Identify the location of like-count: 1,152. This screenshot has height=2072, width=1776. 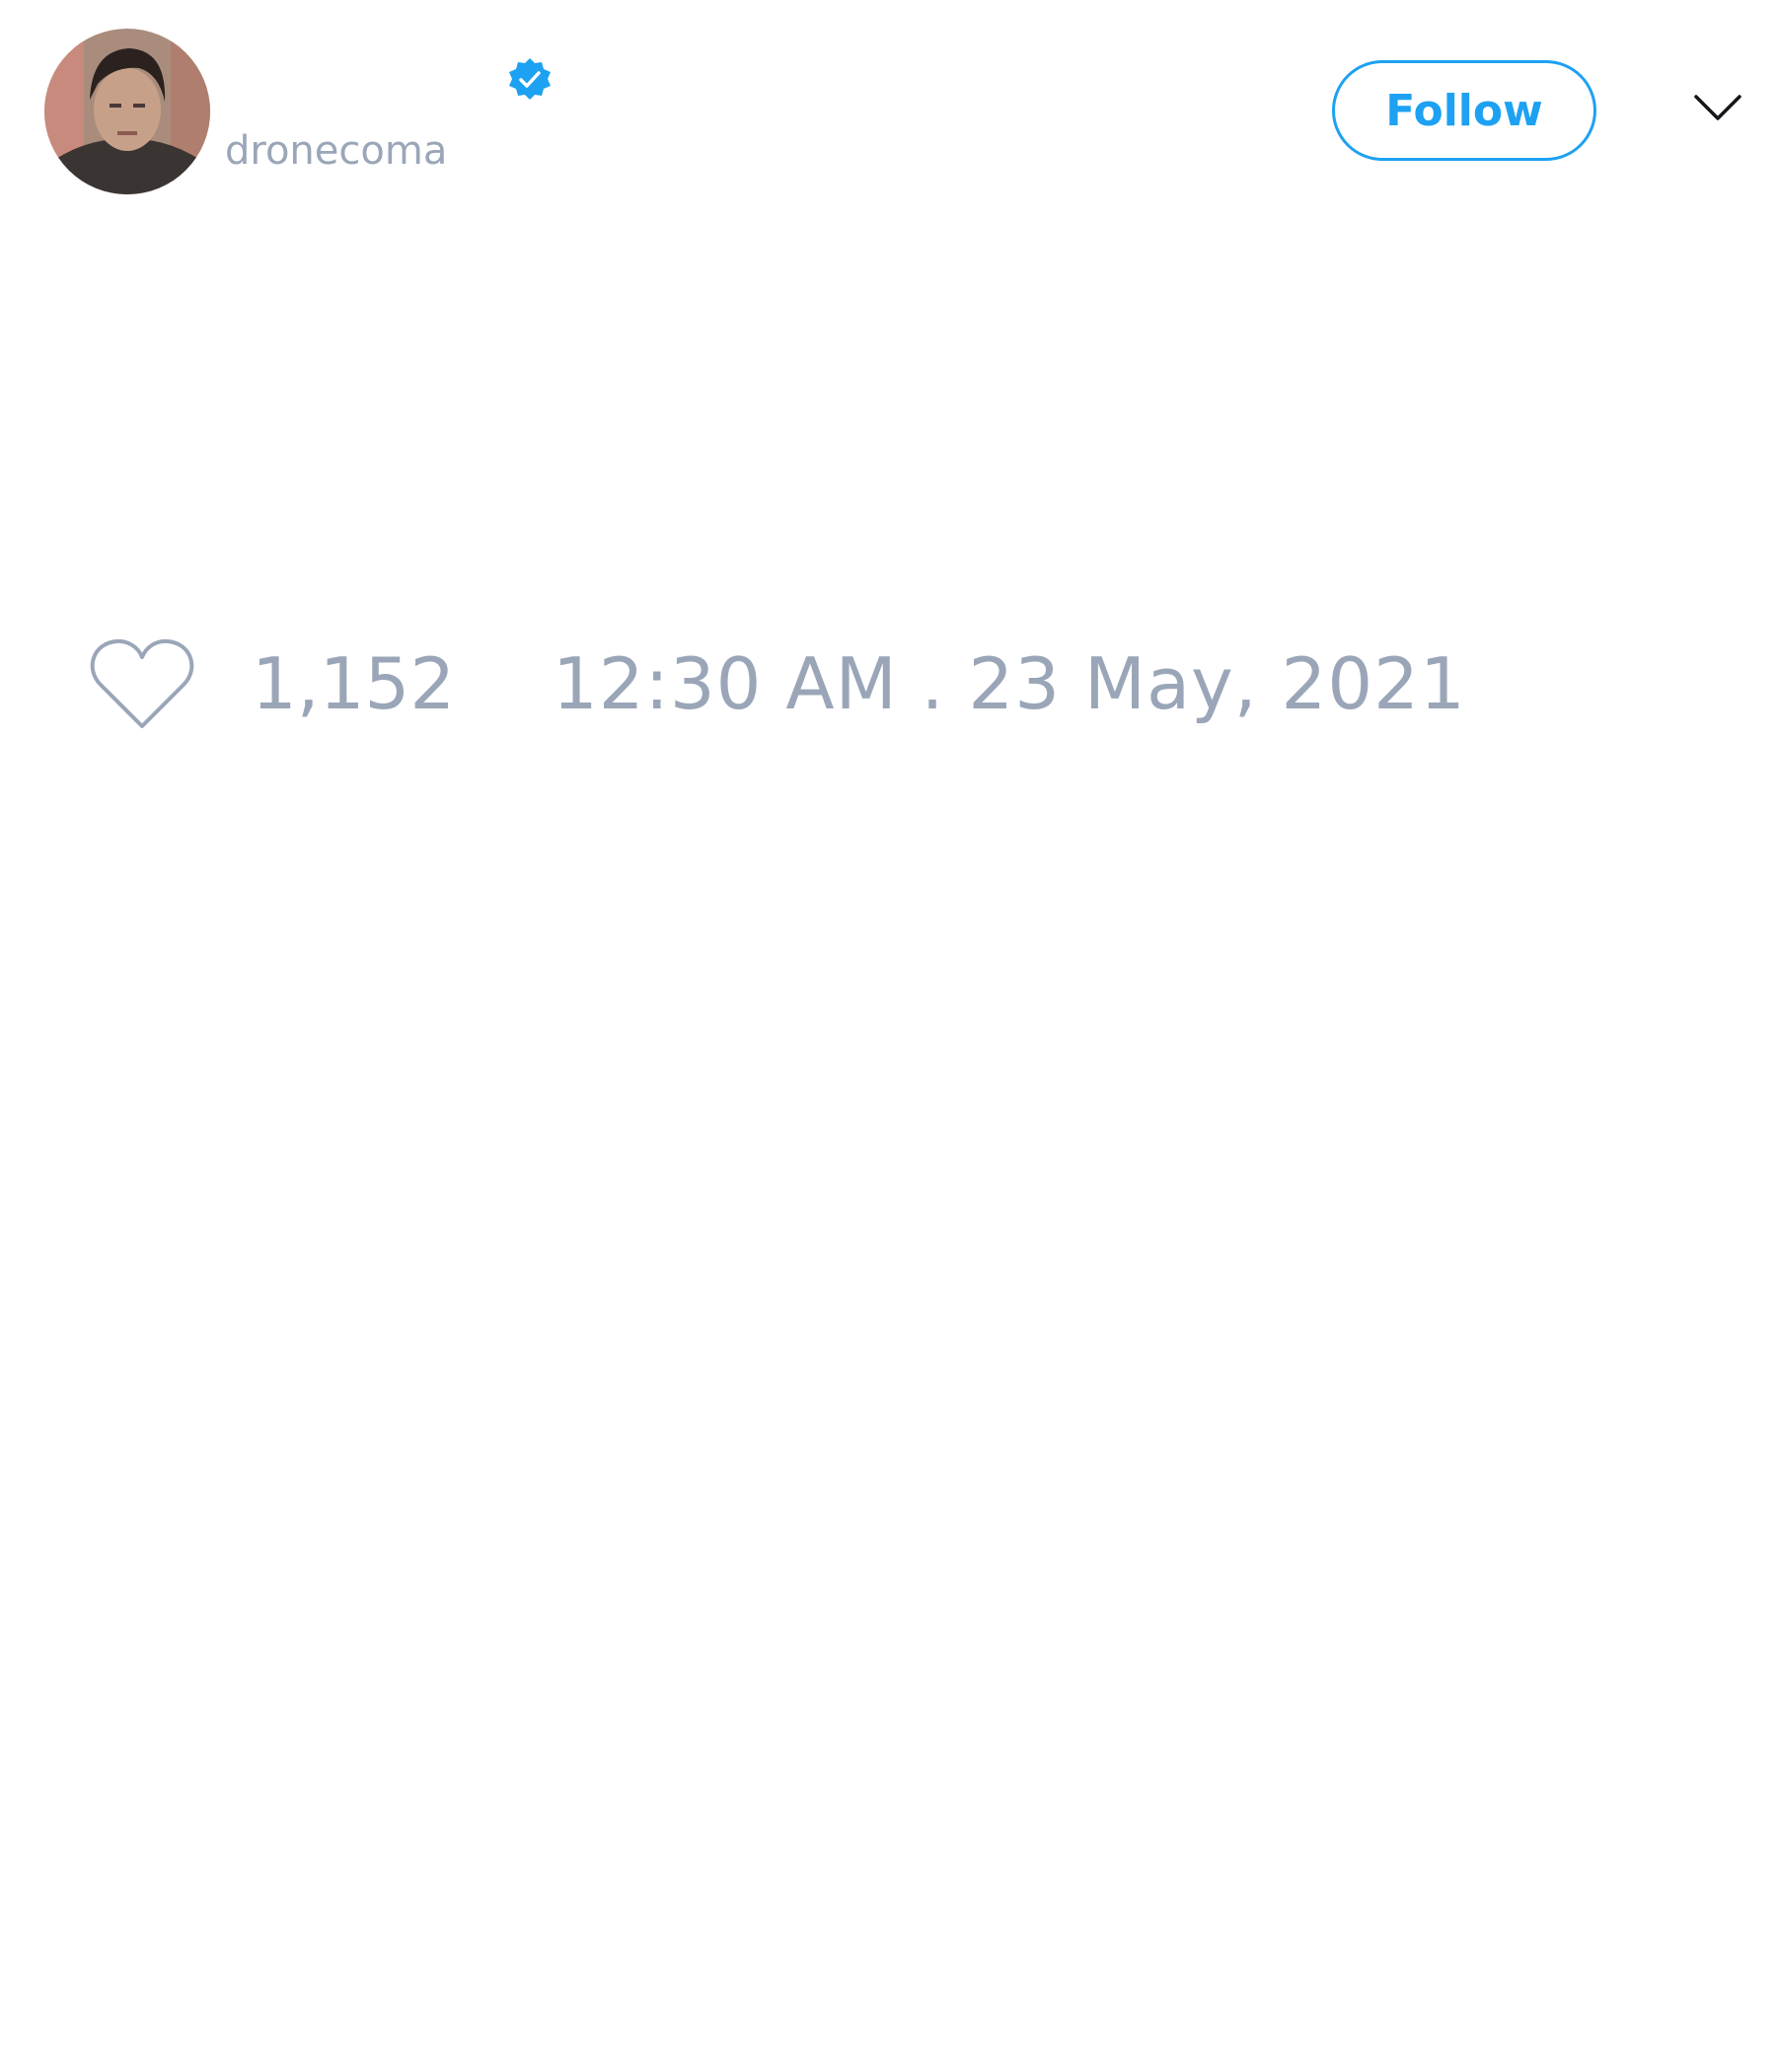
(354, 684).